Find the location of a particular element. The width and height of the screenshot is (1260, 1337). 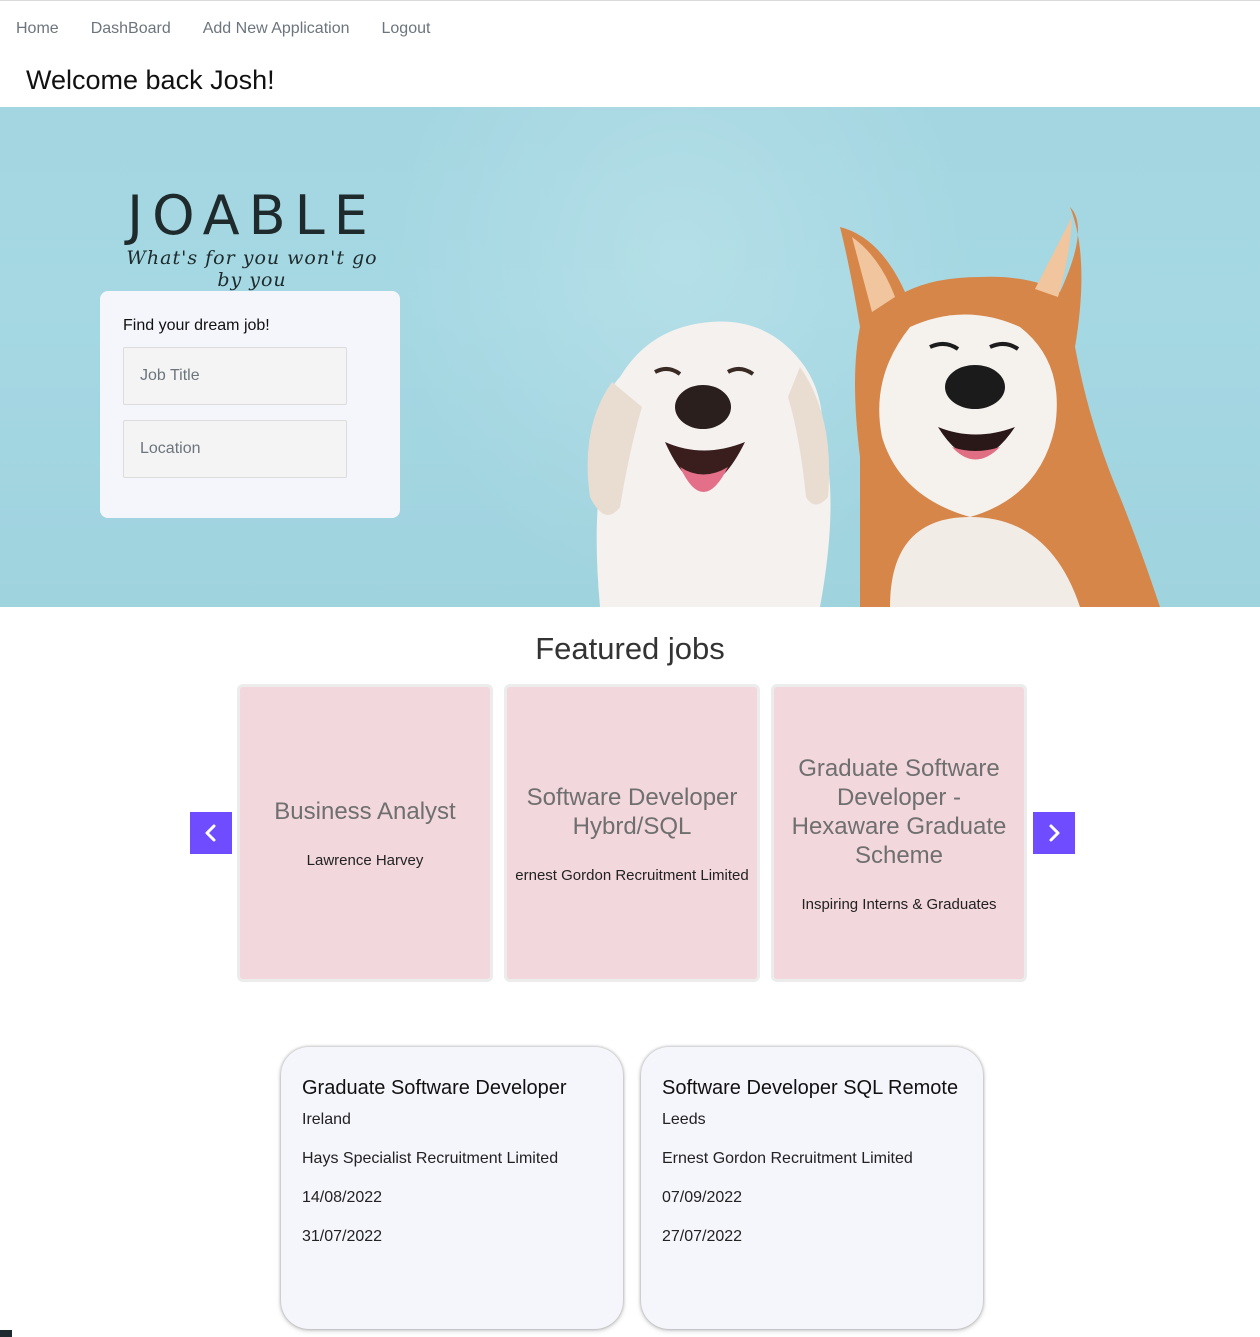

location-input is located at coordinates (235, 449).